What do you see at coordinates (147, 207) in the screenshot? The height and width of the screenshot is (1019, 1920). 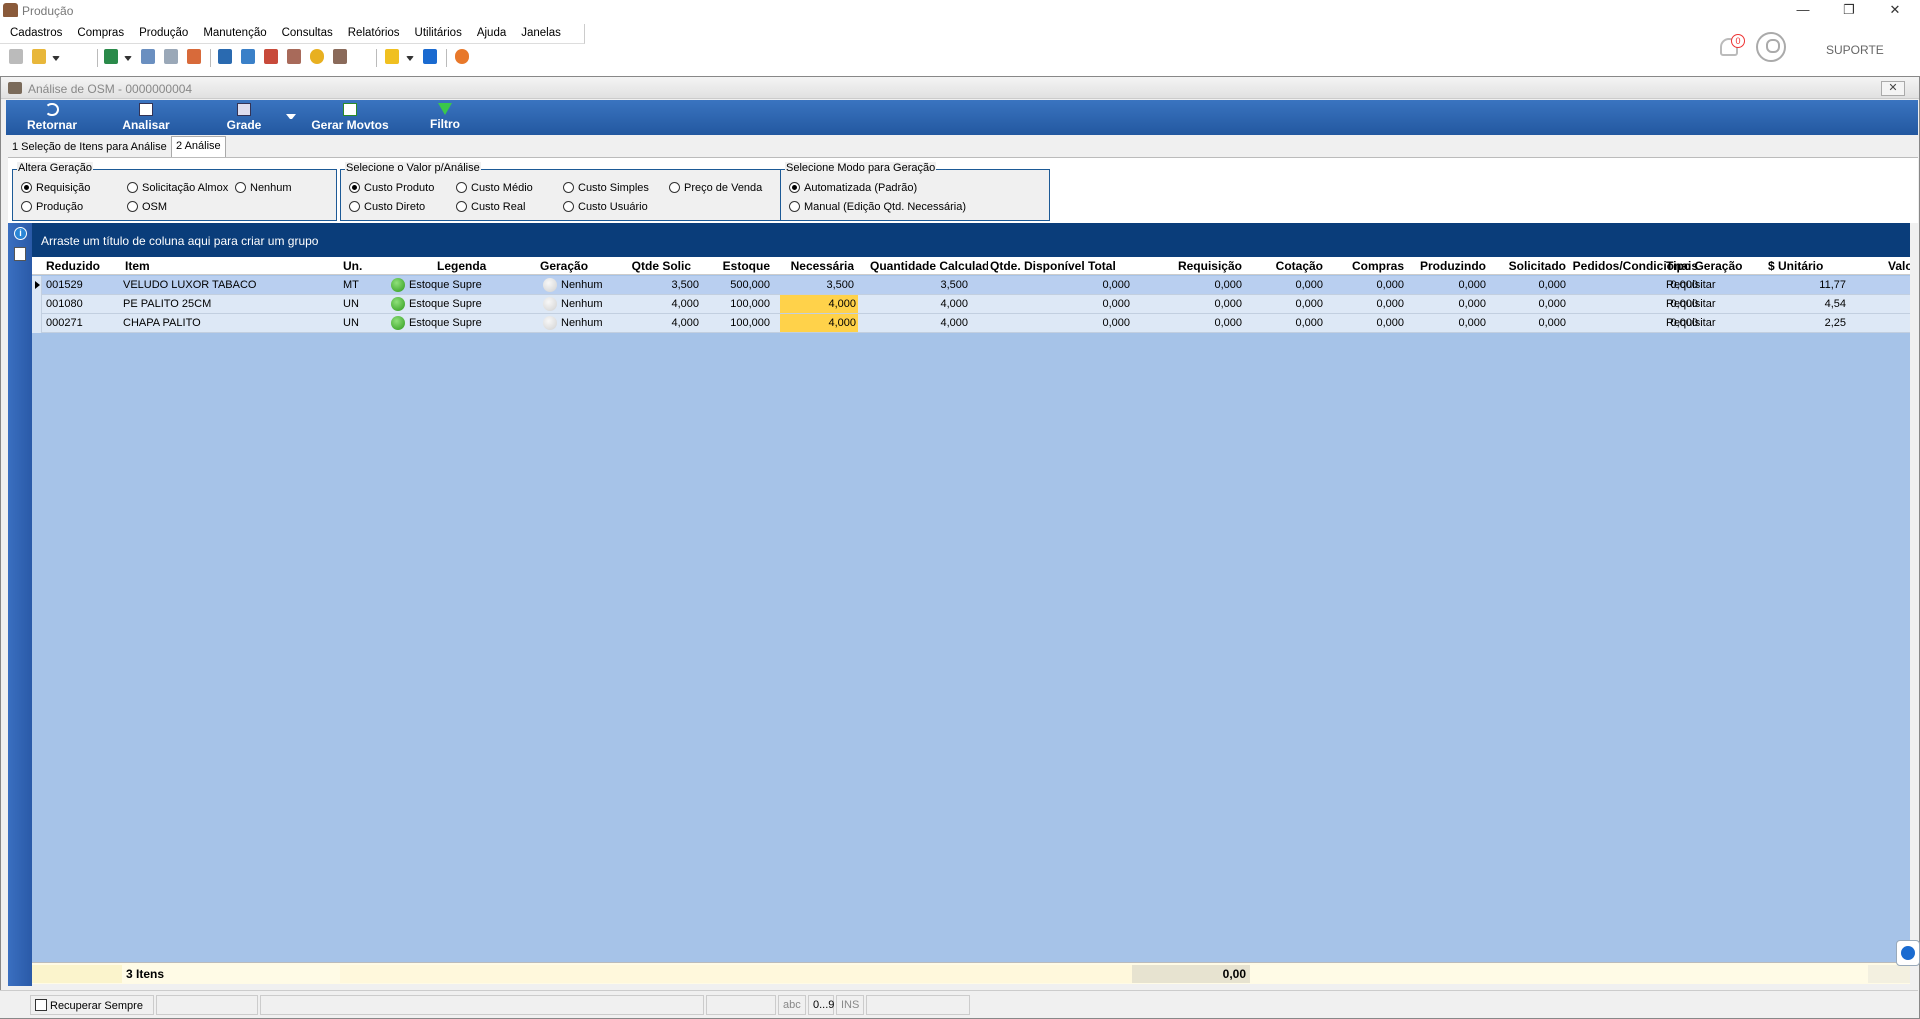 I see `radio-osm: OSM` at bounding box center [147, 207].